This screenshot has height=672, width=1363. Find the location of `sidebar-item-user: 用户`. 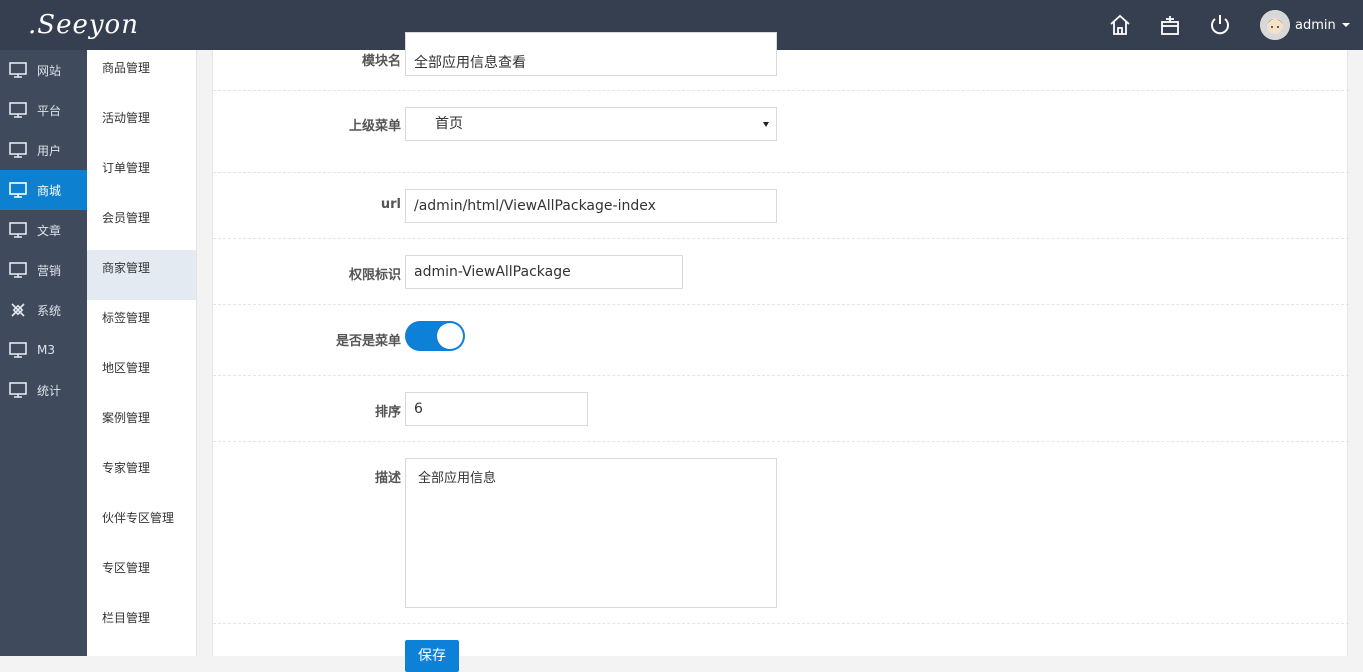

sidebar-item-user: 用户 is located at coordinates (43, 150).